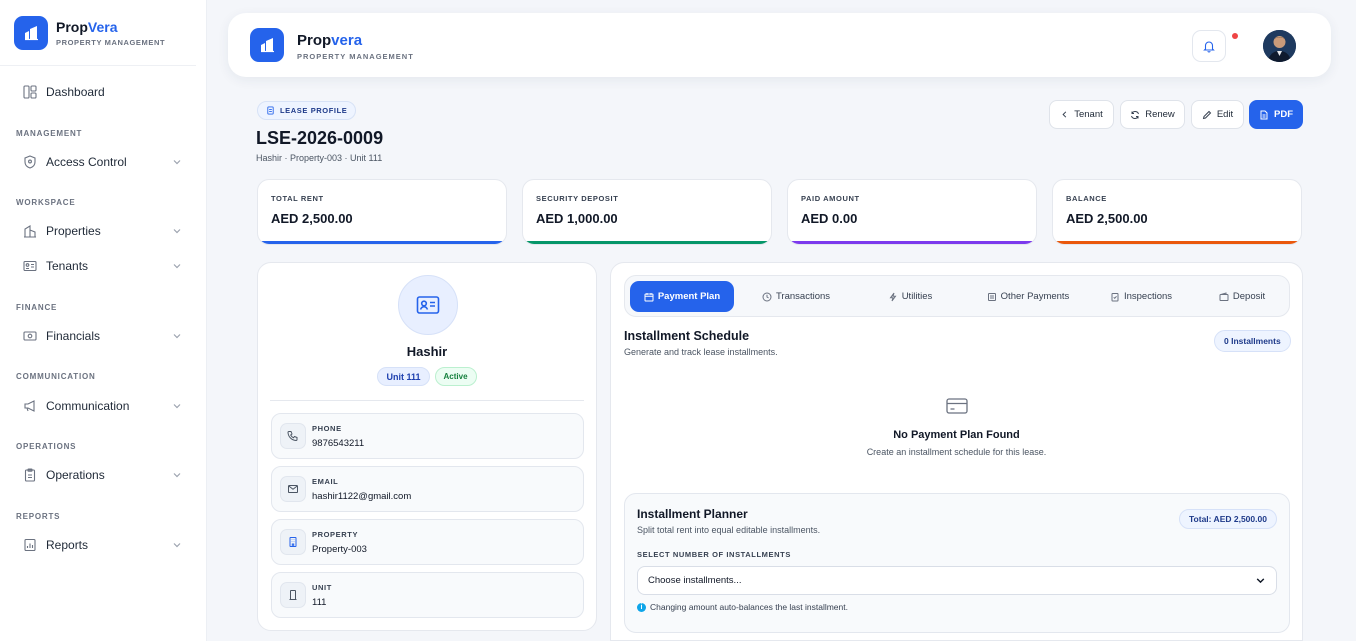 This screenshot has height=641, width=1356. What do you see at coordinates (1217, 114) in the screenshot?
I see `edit-button: Edit` at bounding box center [1217, 114].